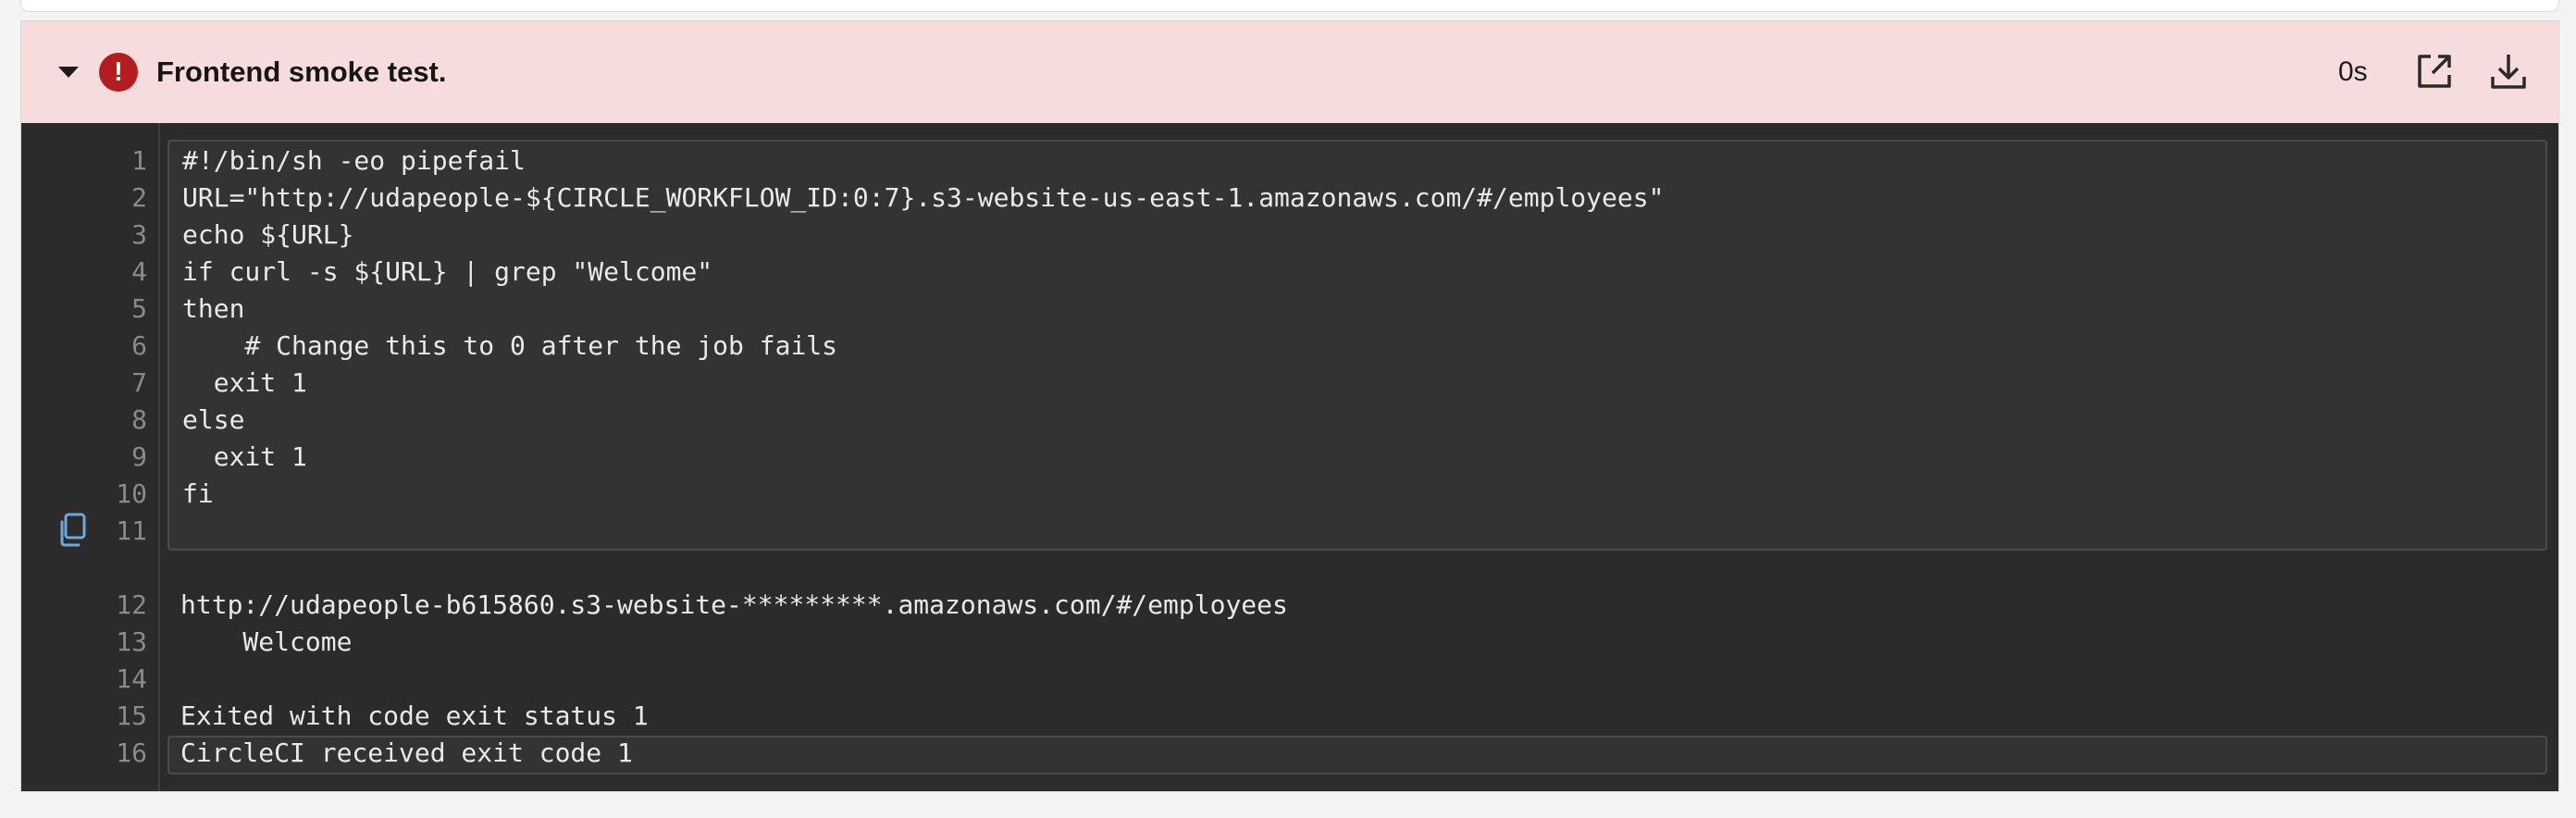 This screenshot has height=818, width=2576. Describe the element at coordinates (214, 419) in the screenshot. I see `log-text: else` at that location.